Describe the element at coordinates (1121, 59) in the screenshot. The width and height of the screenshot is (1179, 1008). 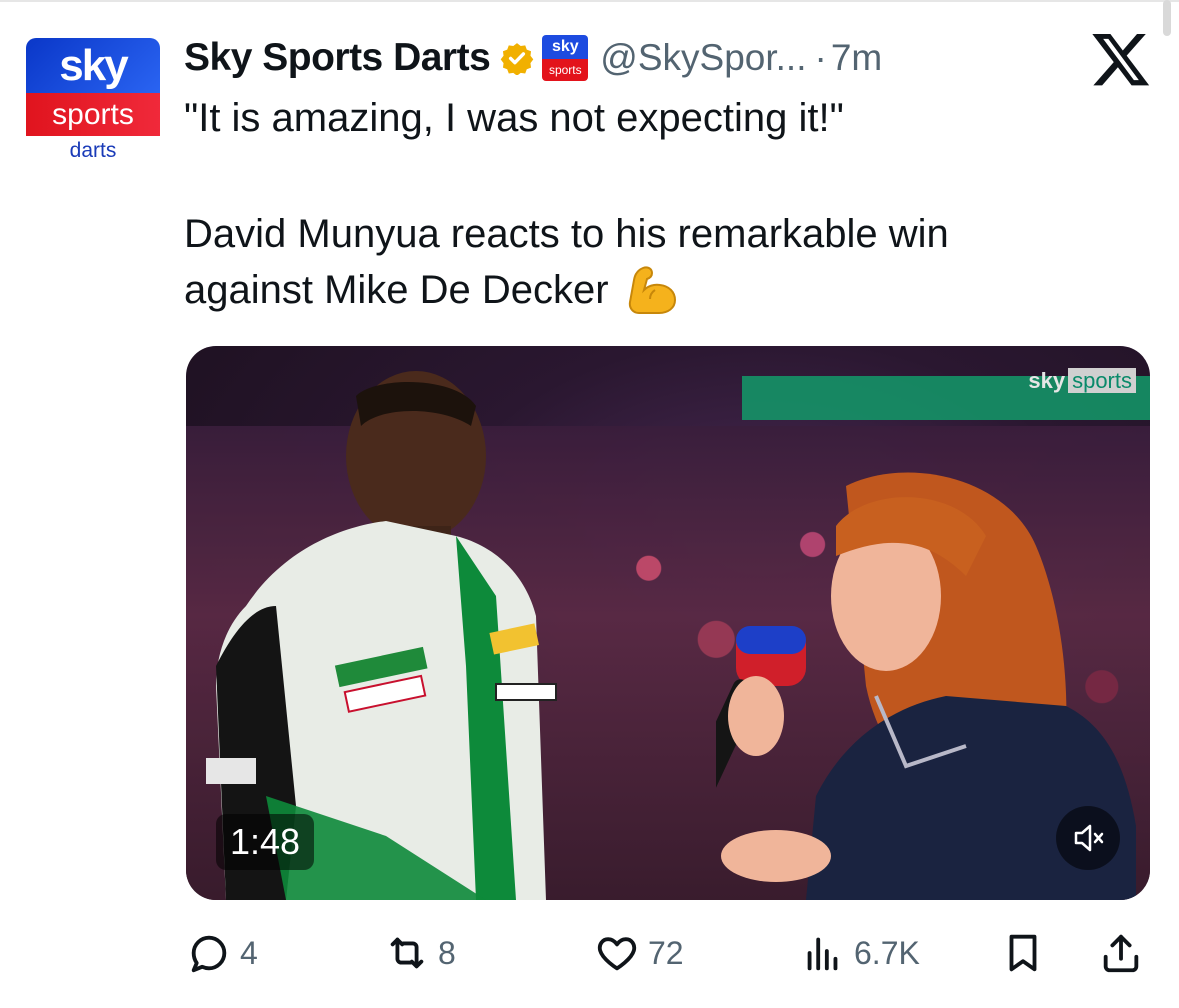
I see `x-logo-icon` at that location.